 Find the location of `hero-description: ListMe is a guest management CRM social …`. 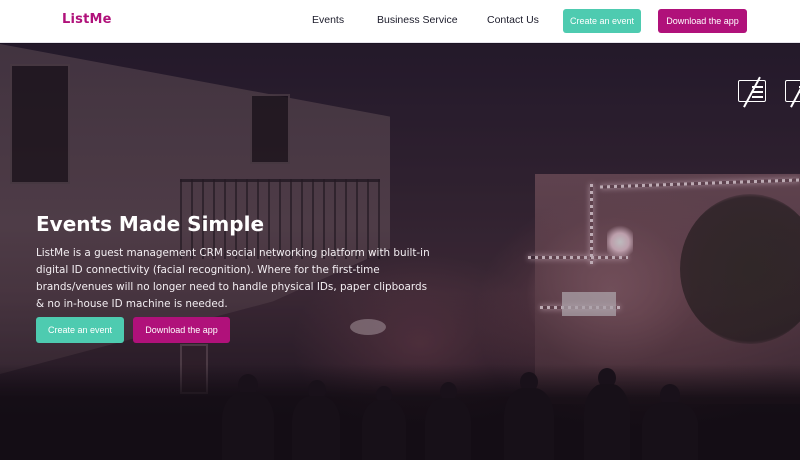

hero-description: ListMe is a guest management CRM social … is located at coordinates (233, 278).